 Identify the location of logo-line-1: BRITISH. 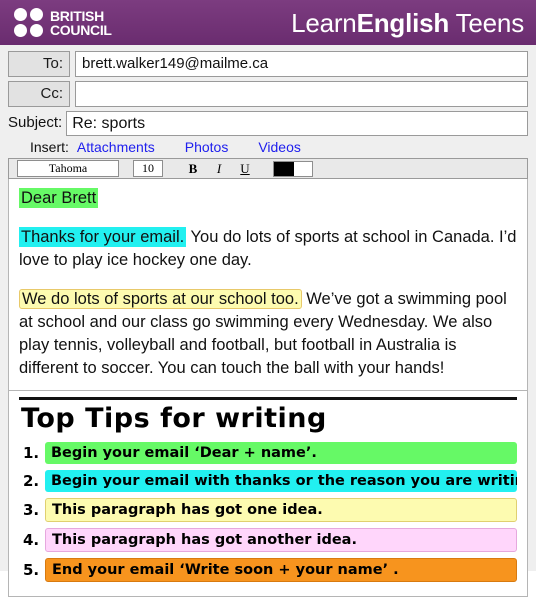
(77, 15).